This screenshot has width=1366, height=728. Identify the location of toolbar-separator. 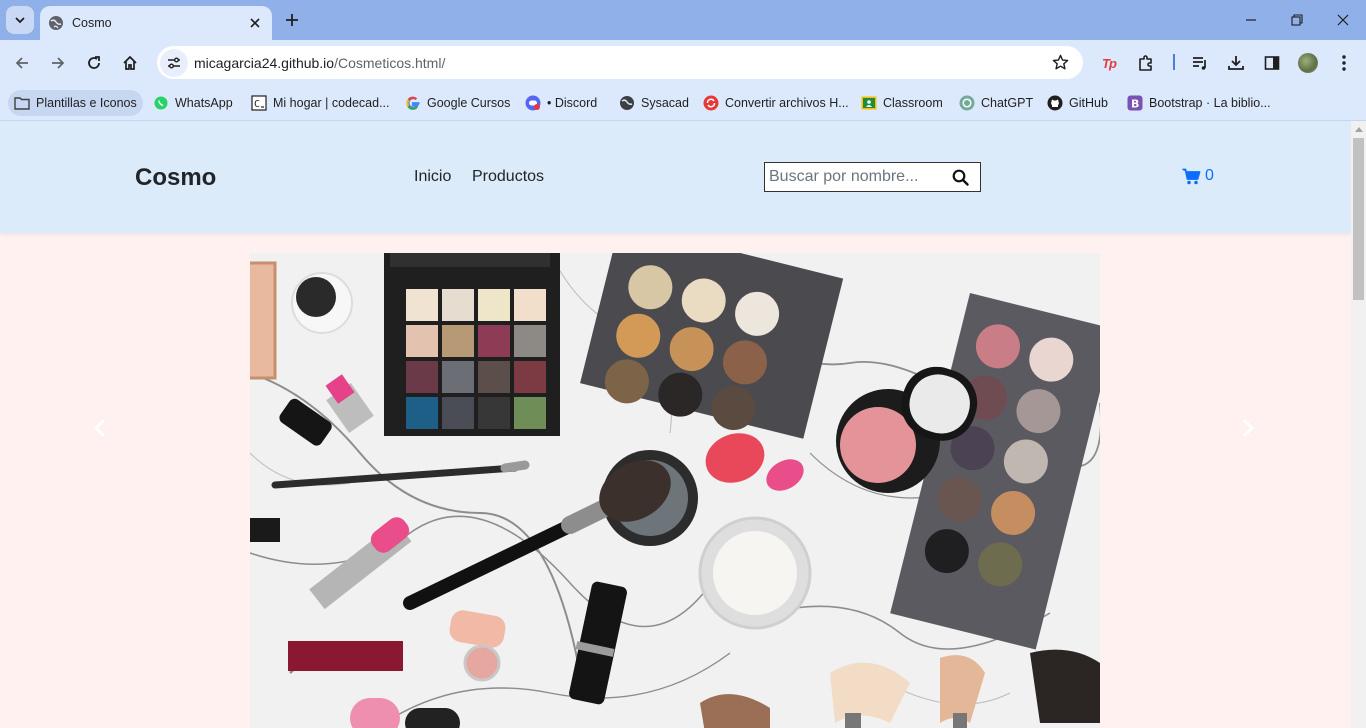
(1174, 62).